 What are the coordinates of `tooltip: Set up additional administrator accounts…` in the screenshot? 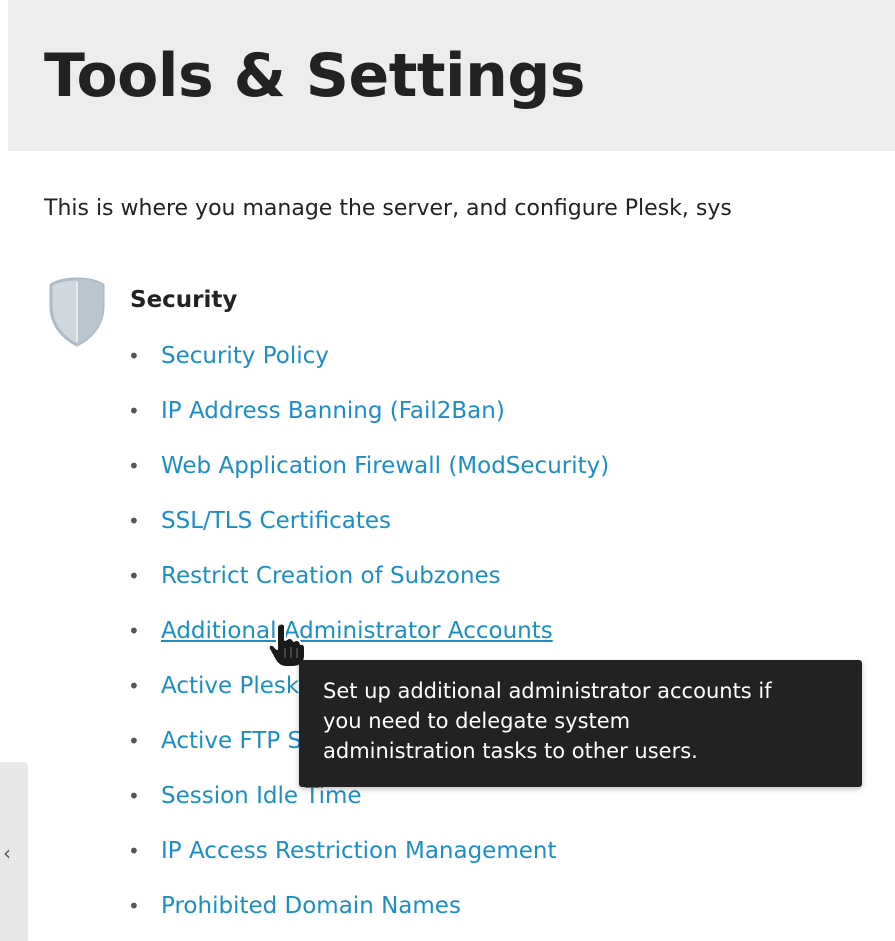 It's located at (580, 723).